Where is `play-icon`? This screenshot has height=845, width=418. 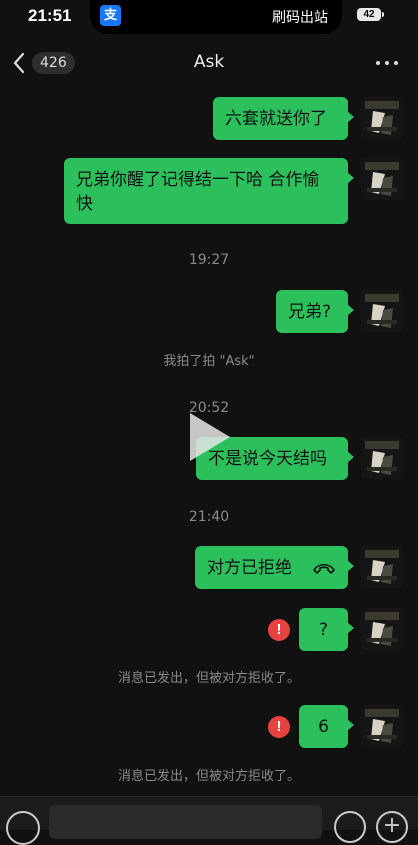
play-icon is located at coordinates (210, 437).